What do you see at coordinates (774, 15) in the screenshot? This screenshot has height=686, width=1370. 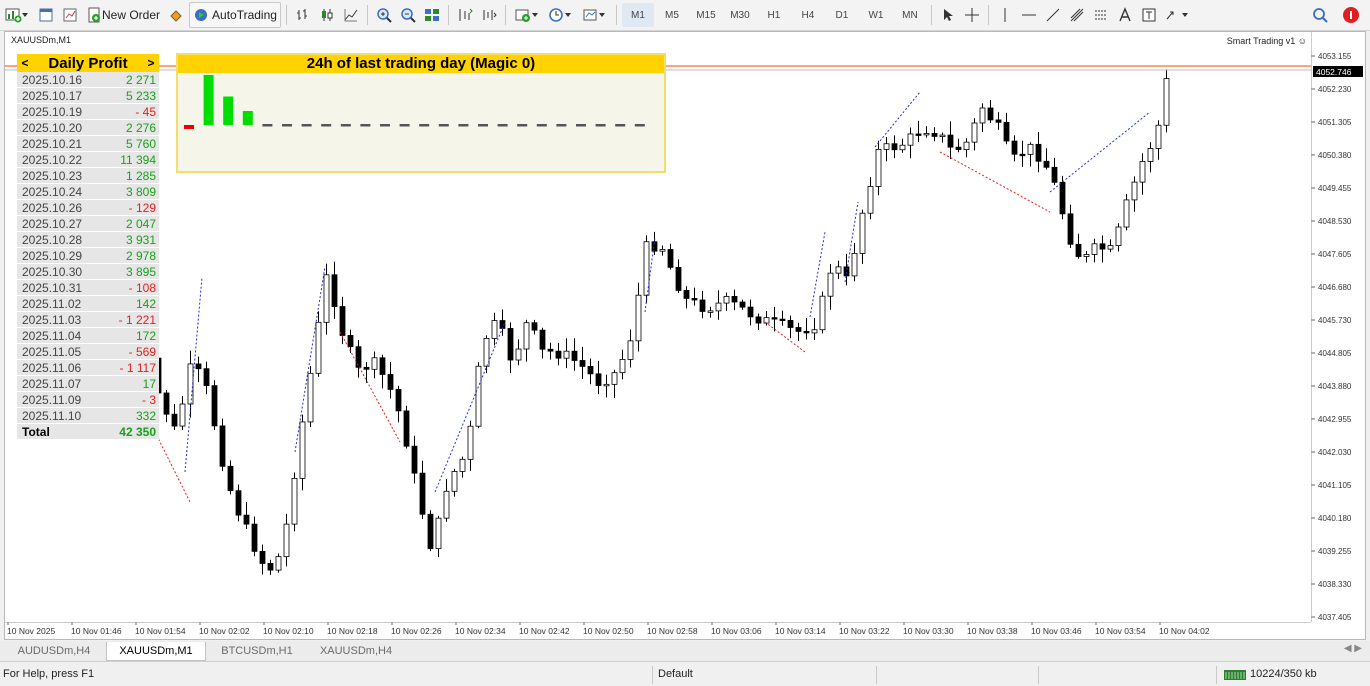 I see `timeframe-h1-button: H1` at bounding box center [774, 15].